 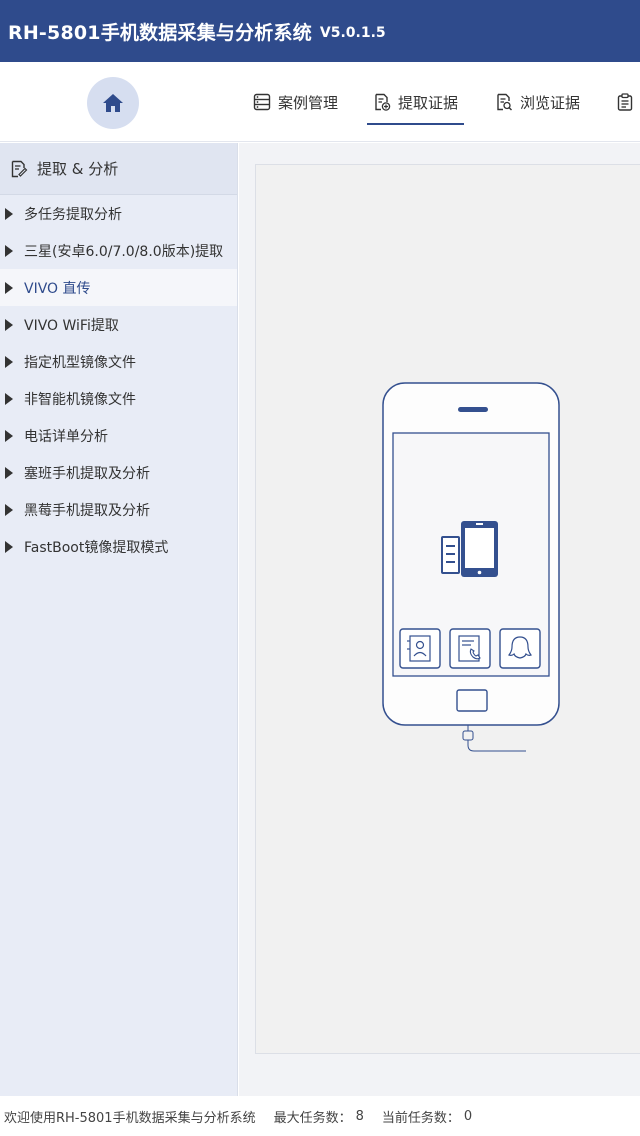 I want to click on sidebar-item-feature-phone-image: 非智能机镜像文件, so click(x=118, y=398).